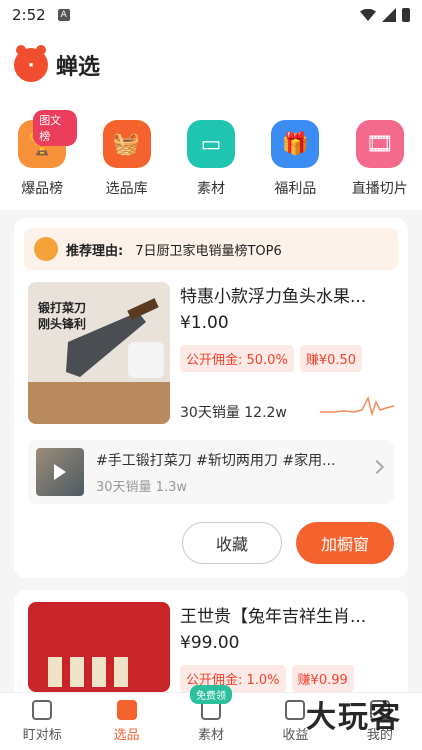 This screenshot has height=750, width=422. Describe the element at coordinates (46, 249) in the screenshot. I see `reason-avatar` at that location.